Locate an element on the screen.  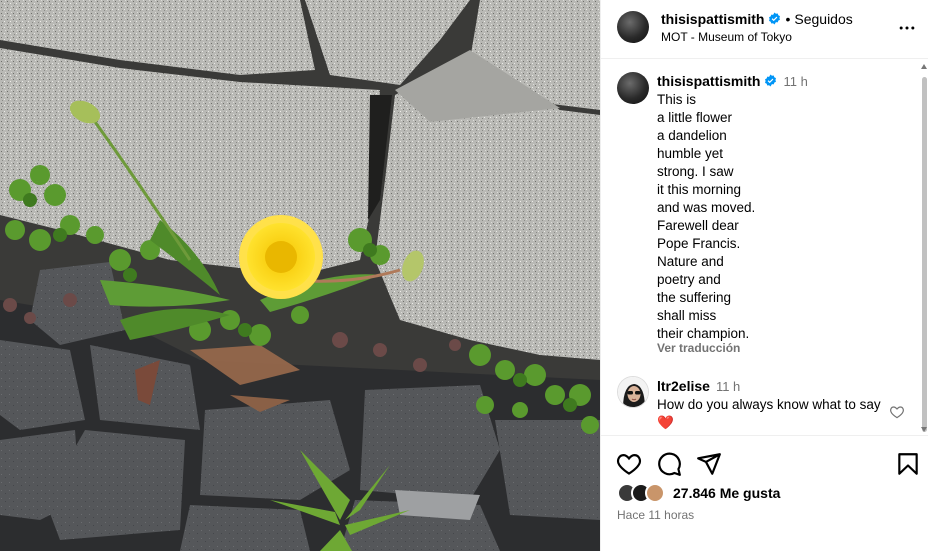
caption-line: Pope Francis. is located at coordinates (699, 243).